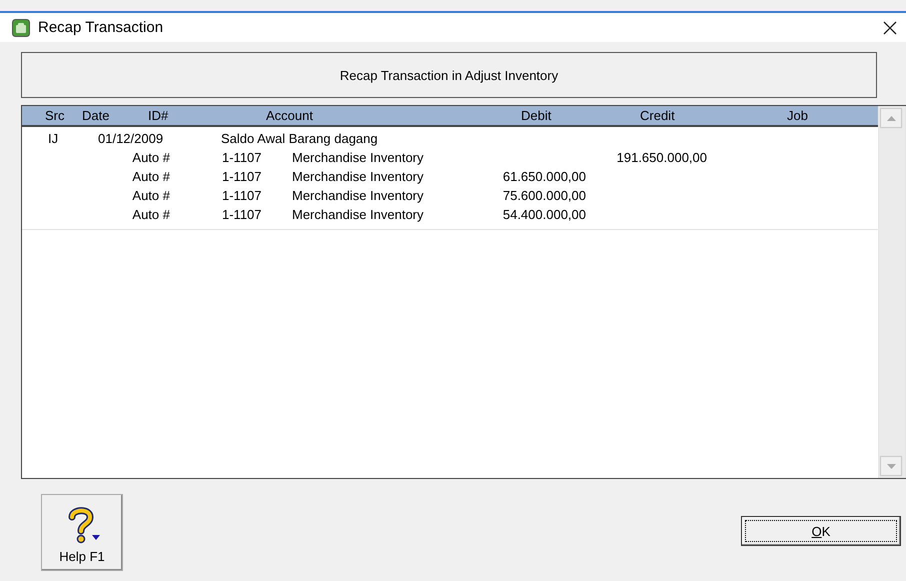 This screenshot has width=906, height=581. I want to click on help-button: Help F1, so click(82, 532).